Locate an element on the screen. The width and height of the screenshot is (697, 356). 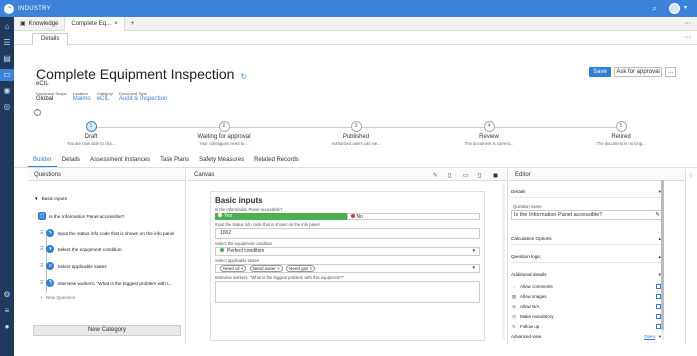
meta-value: eCIL is located at coordinates (105, 99).